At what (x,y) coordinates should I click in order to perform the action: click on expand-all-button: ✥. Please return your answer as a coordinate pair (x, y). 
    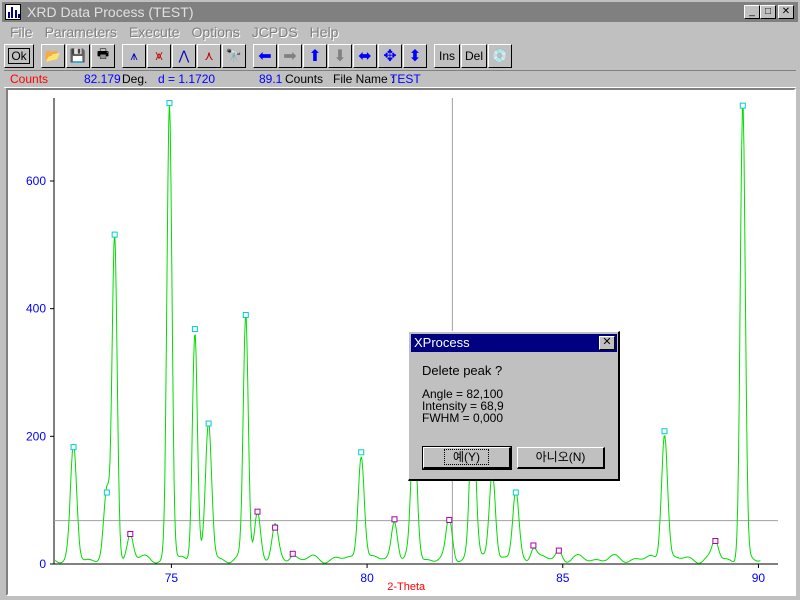
    Looking at the image, I should click on (390, 56).